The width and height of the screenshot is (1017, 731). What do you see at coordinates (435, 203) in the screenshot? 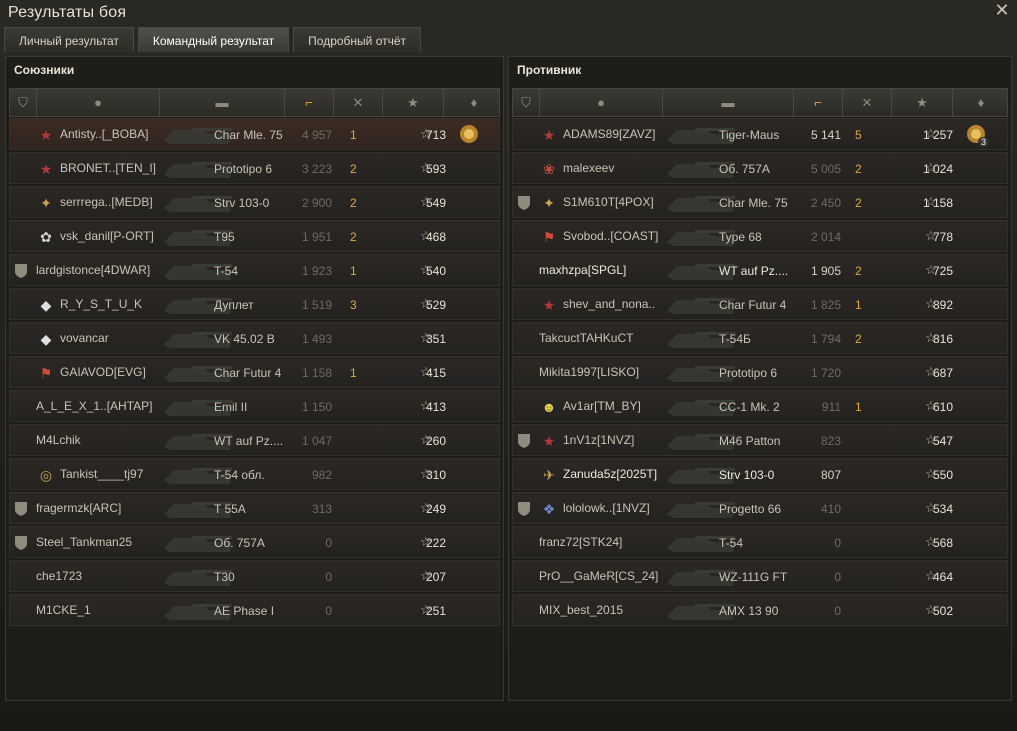
I see `xp-value: 549` at bounding box center [435, 203].